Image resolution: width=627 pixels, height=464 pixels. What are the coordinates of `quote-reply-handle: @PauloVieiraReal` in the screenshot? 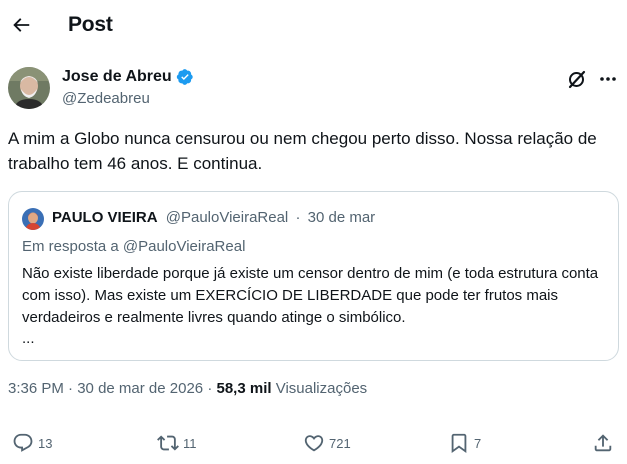 It's located at (184, 246).